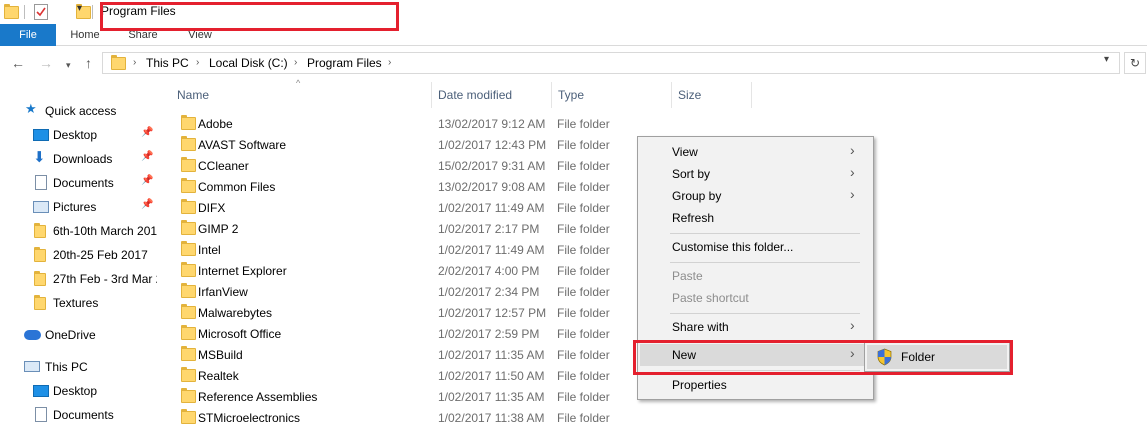 Image resolution: width=1147 pixels, height=424 pixels. I want to click on list-item: Intel 1/02/2017 11:49 AM File folder, so click(400, 249).